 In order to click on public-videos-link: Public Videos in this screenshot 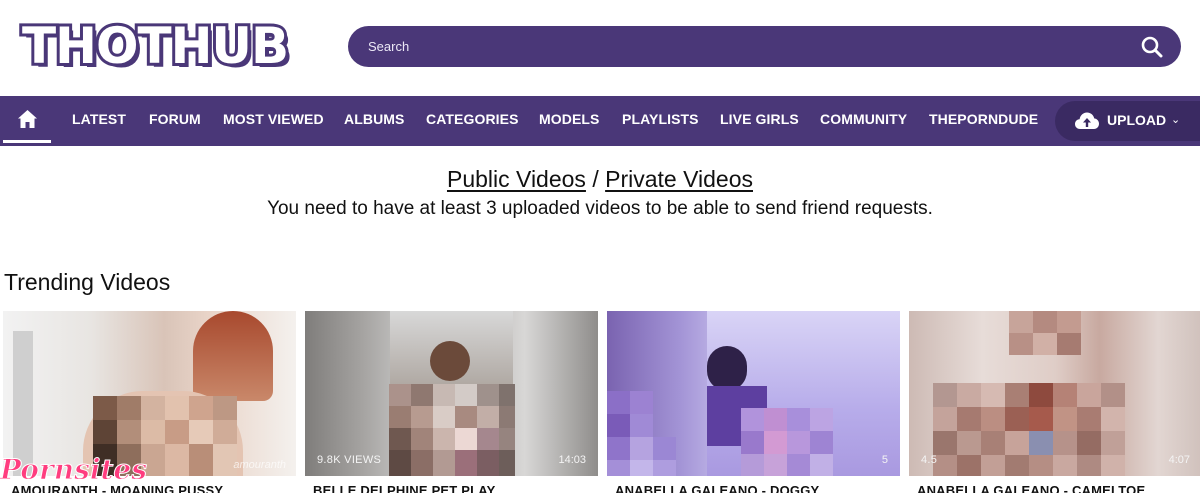, I will do `click(516, 179)`.